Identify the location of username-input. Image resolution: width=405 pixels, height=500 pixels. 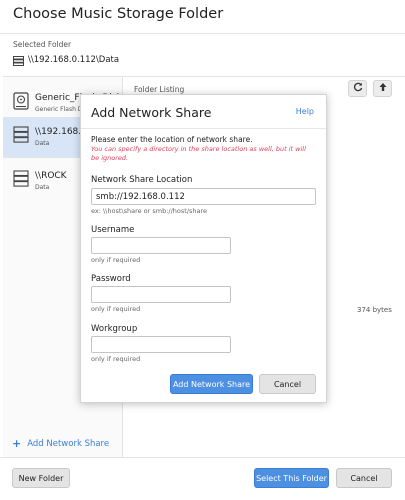
(161, 245).